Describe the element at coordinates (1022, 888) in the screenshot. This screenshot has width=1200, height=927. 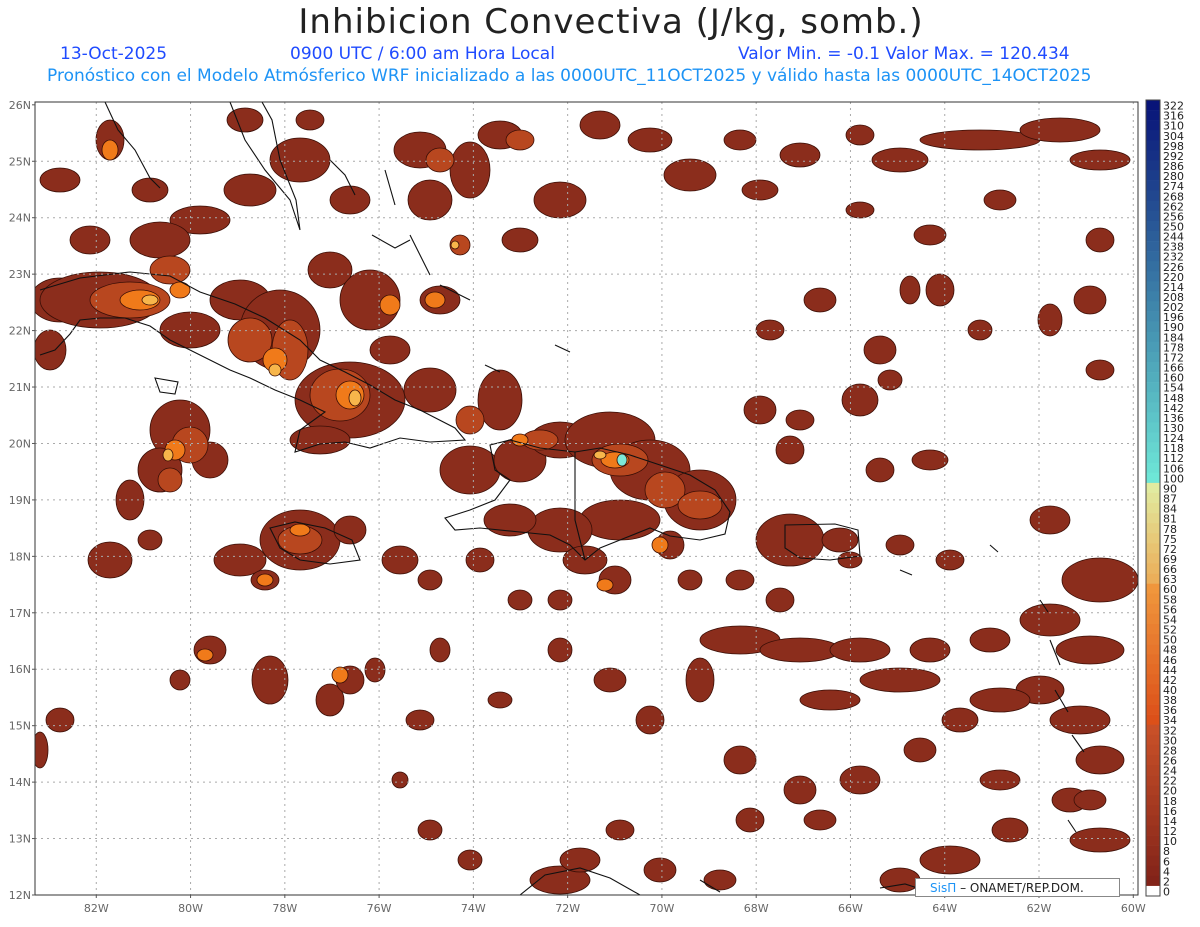
I see `credit-text: – ONAMET/REP.DOM.` at that location.